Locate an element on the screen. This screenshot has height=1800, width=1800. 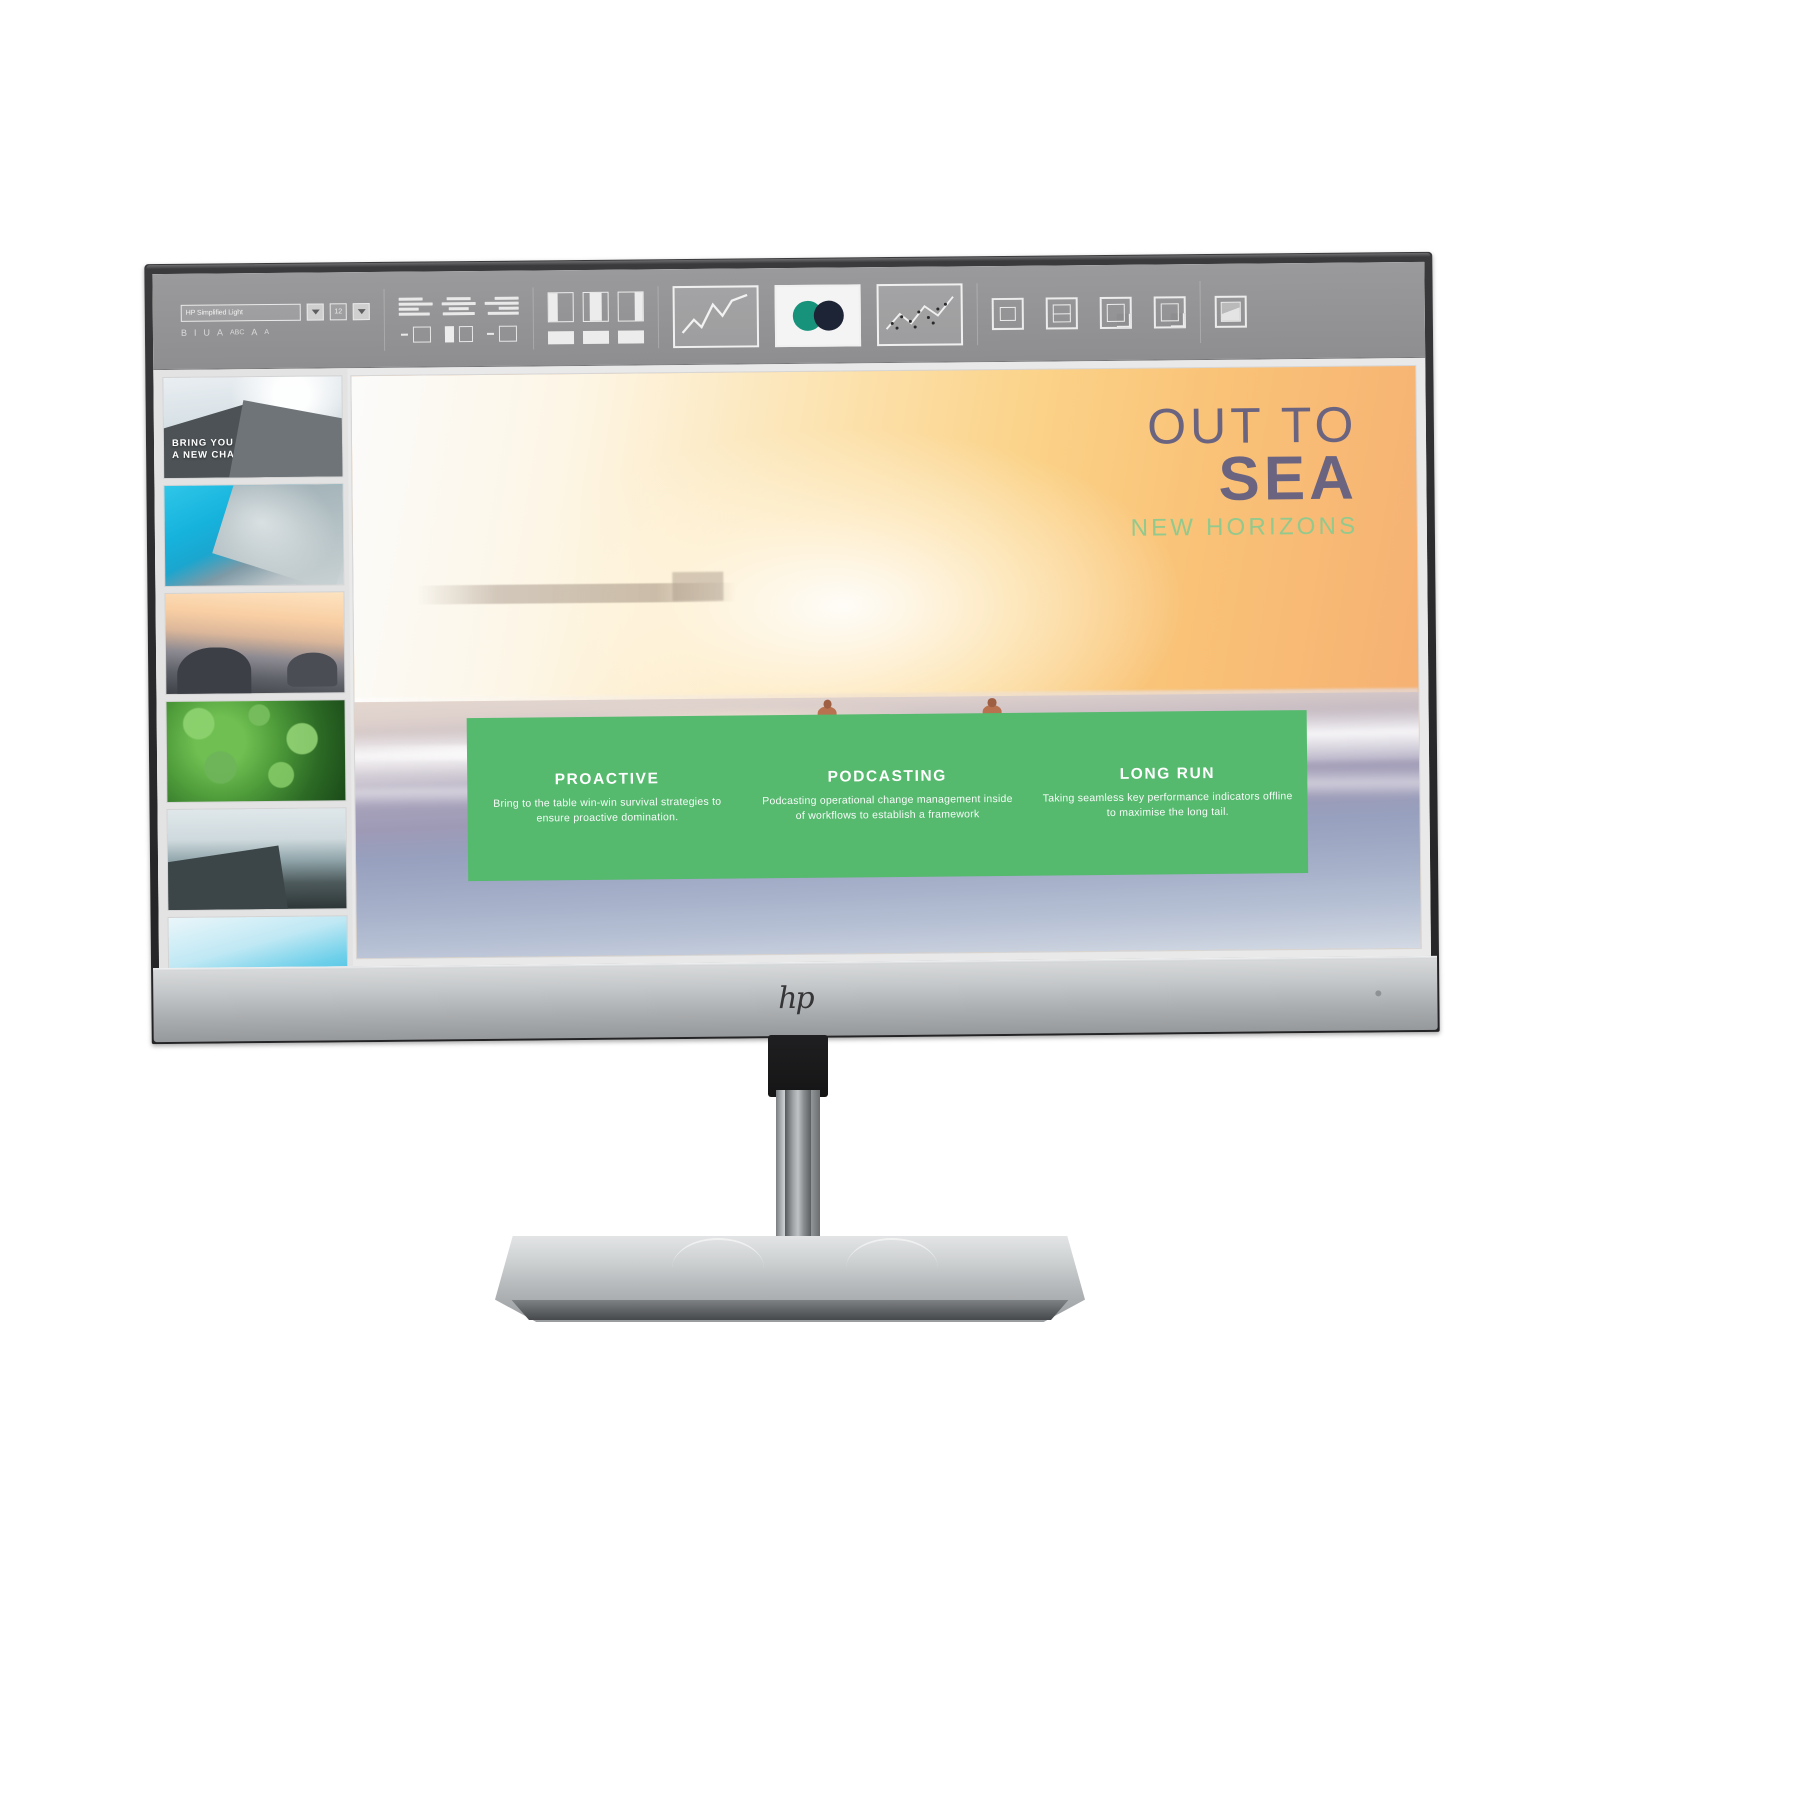
spellcheck-button: ABC is located at coordinates (237, 332).